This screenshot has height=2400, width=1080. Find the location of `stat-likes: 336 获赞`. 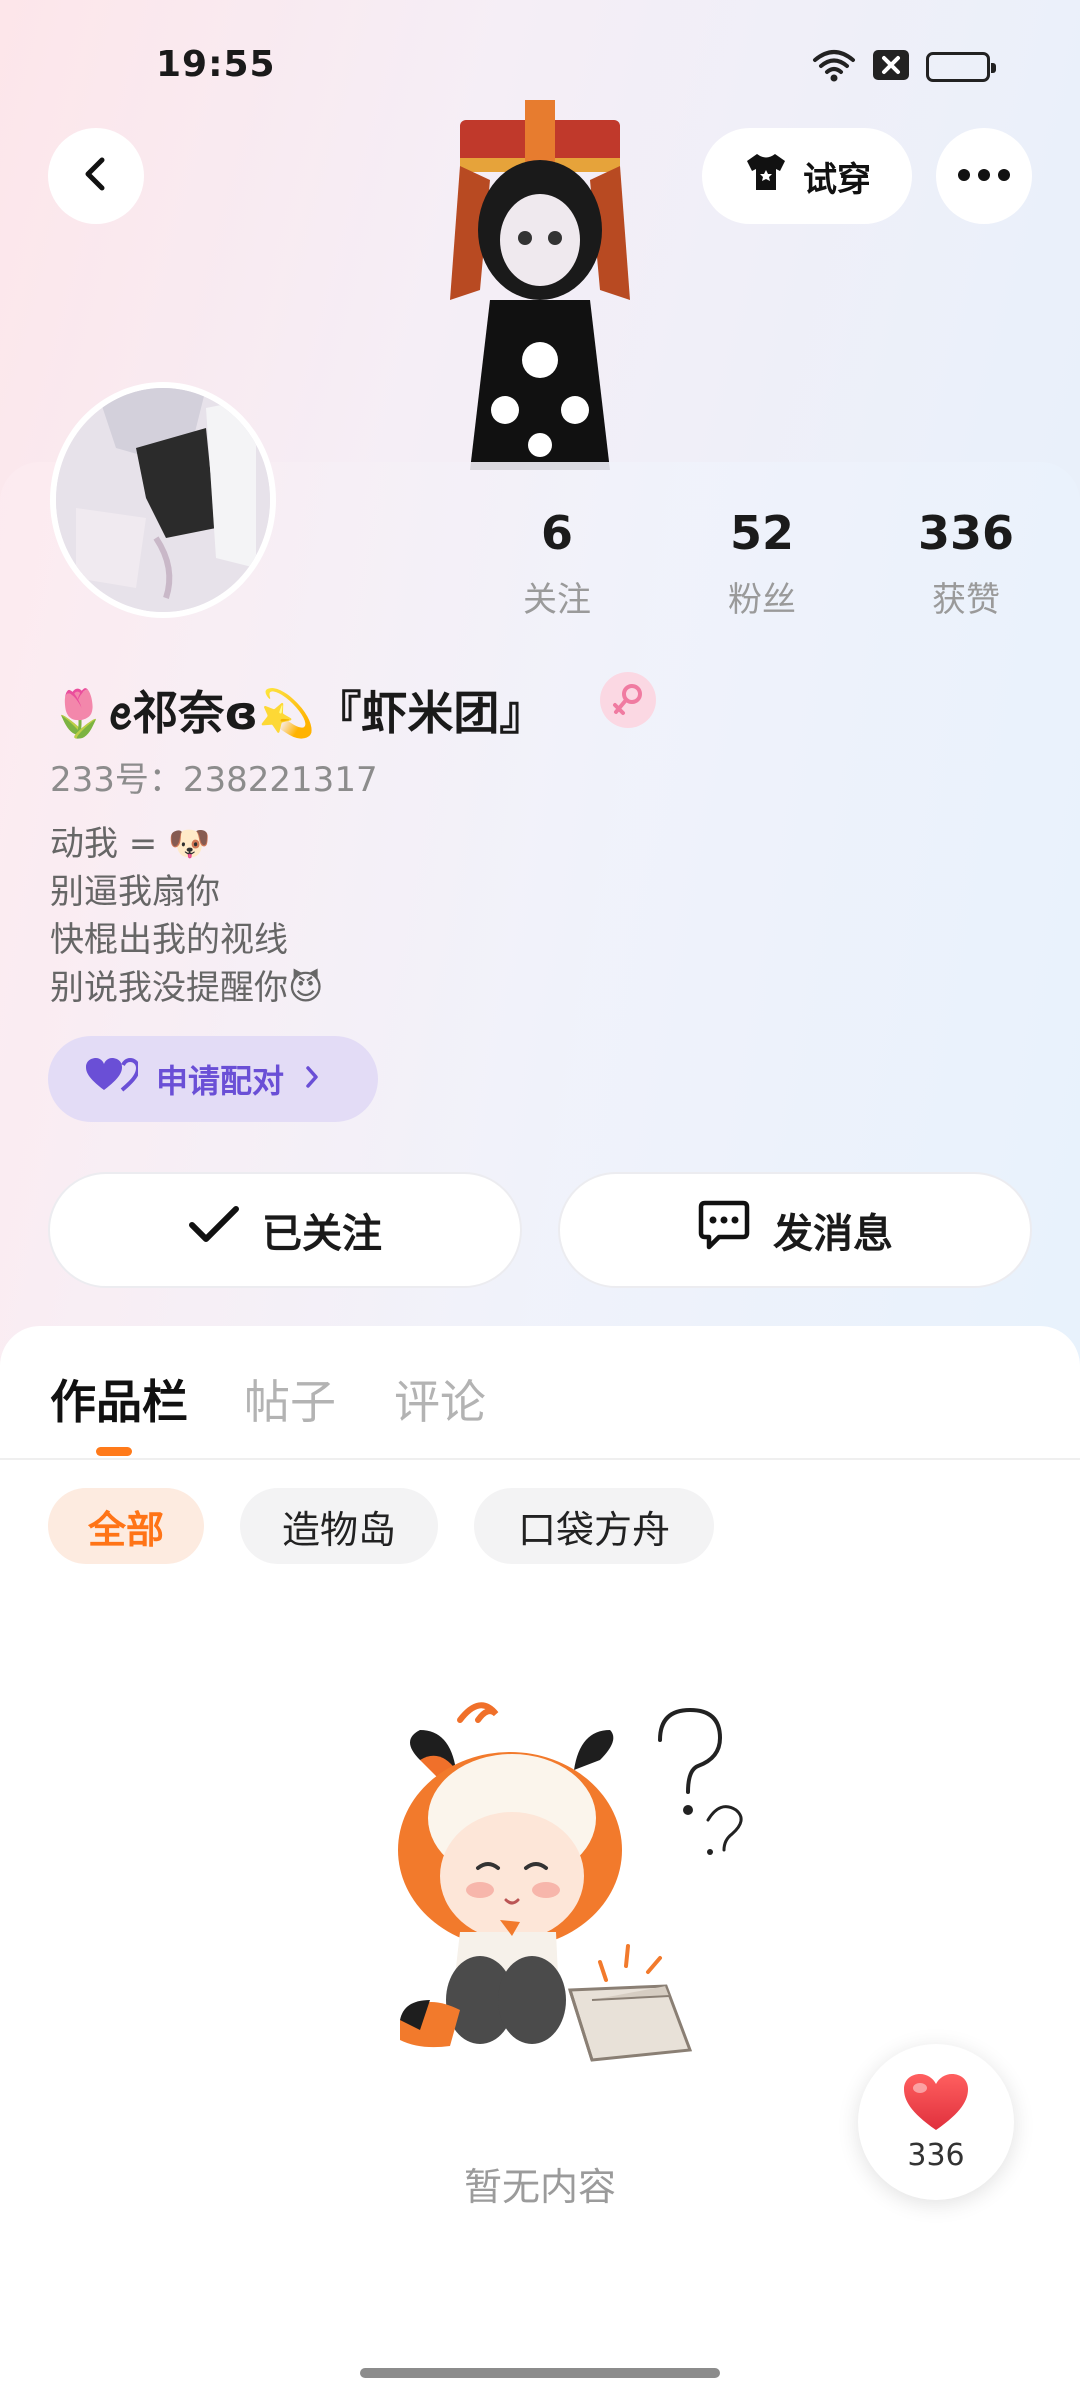

stat-likes: 336 获赞 is located at coordinates (966, 563).